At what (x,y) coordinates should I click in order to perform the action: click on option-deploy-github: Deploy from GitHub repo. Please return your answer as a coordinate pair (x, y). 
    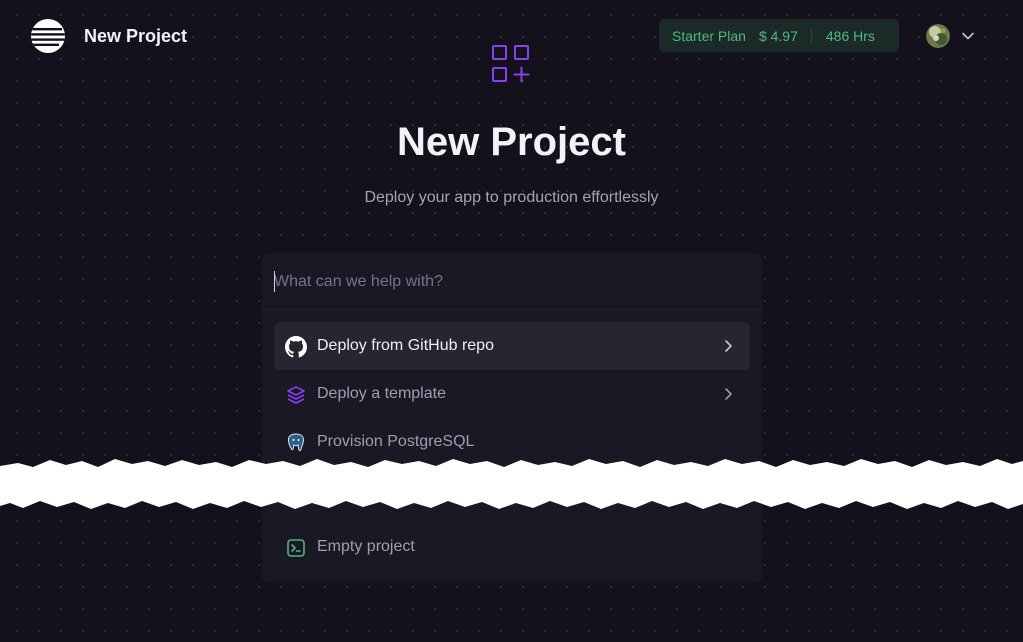
    Looking at the image, I should click on (512, 346).